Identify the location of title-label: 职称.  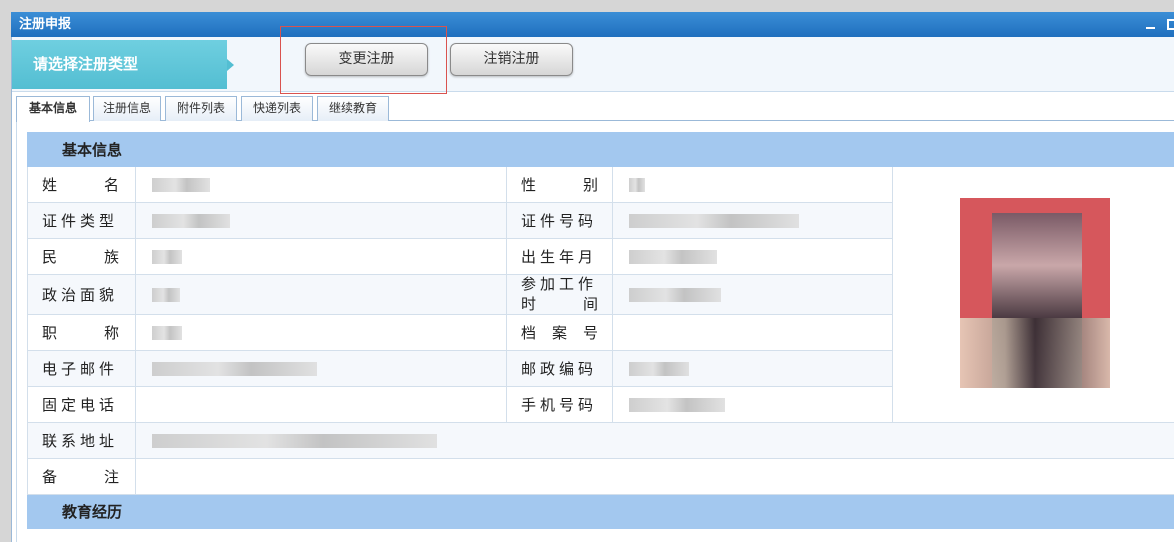
(81, 332).